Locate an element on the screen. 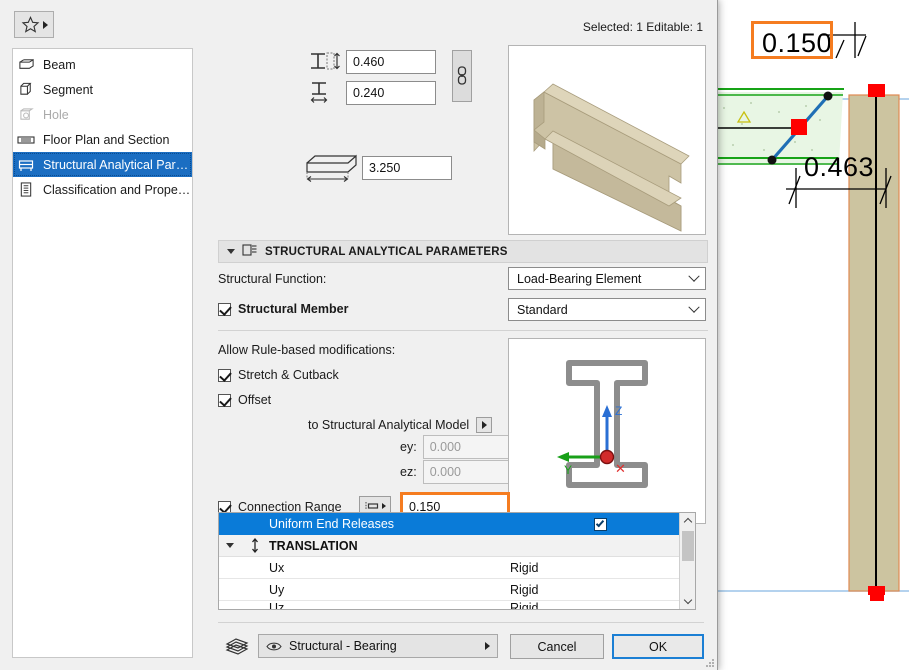 Image resolution: width=909 pixels, height=670 pixels. sidebar-item-classification-and-properties: Classification and Properties is located at coordinates (102, 189).